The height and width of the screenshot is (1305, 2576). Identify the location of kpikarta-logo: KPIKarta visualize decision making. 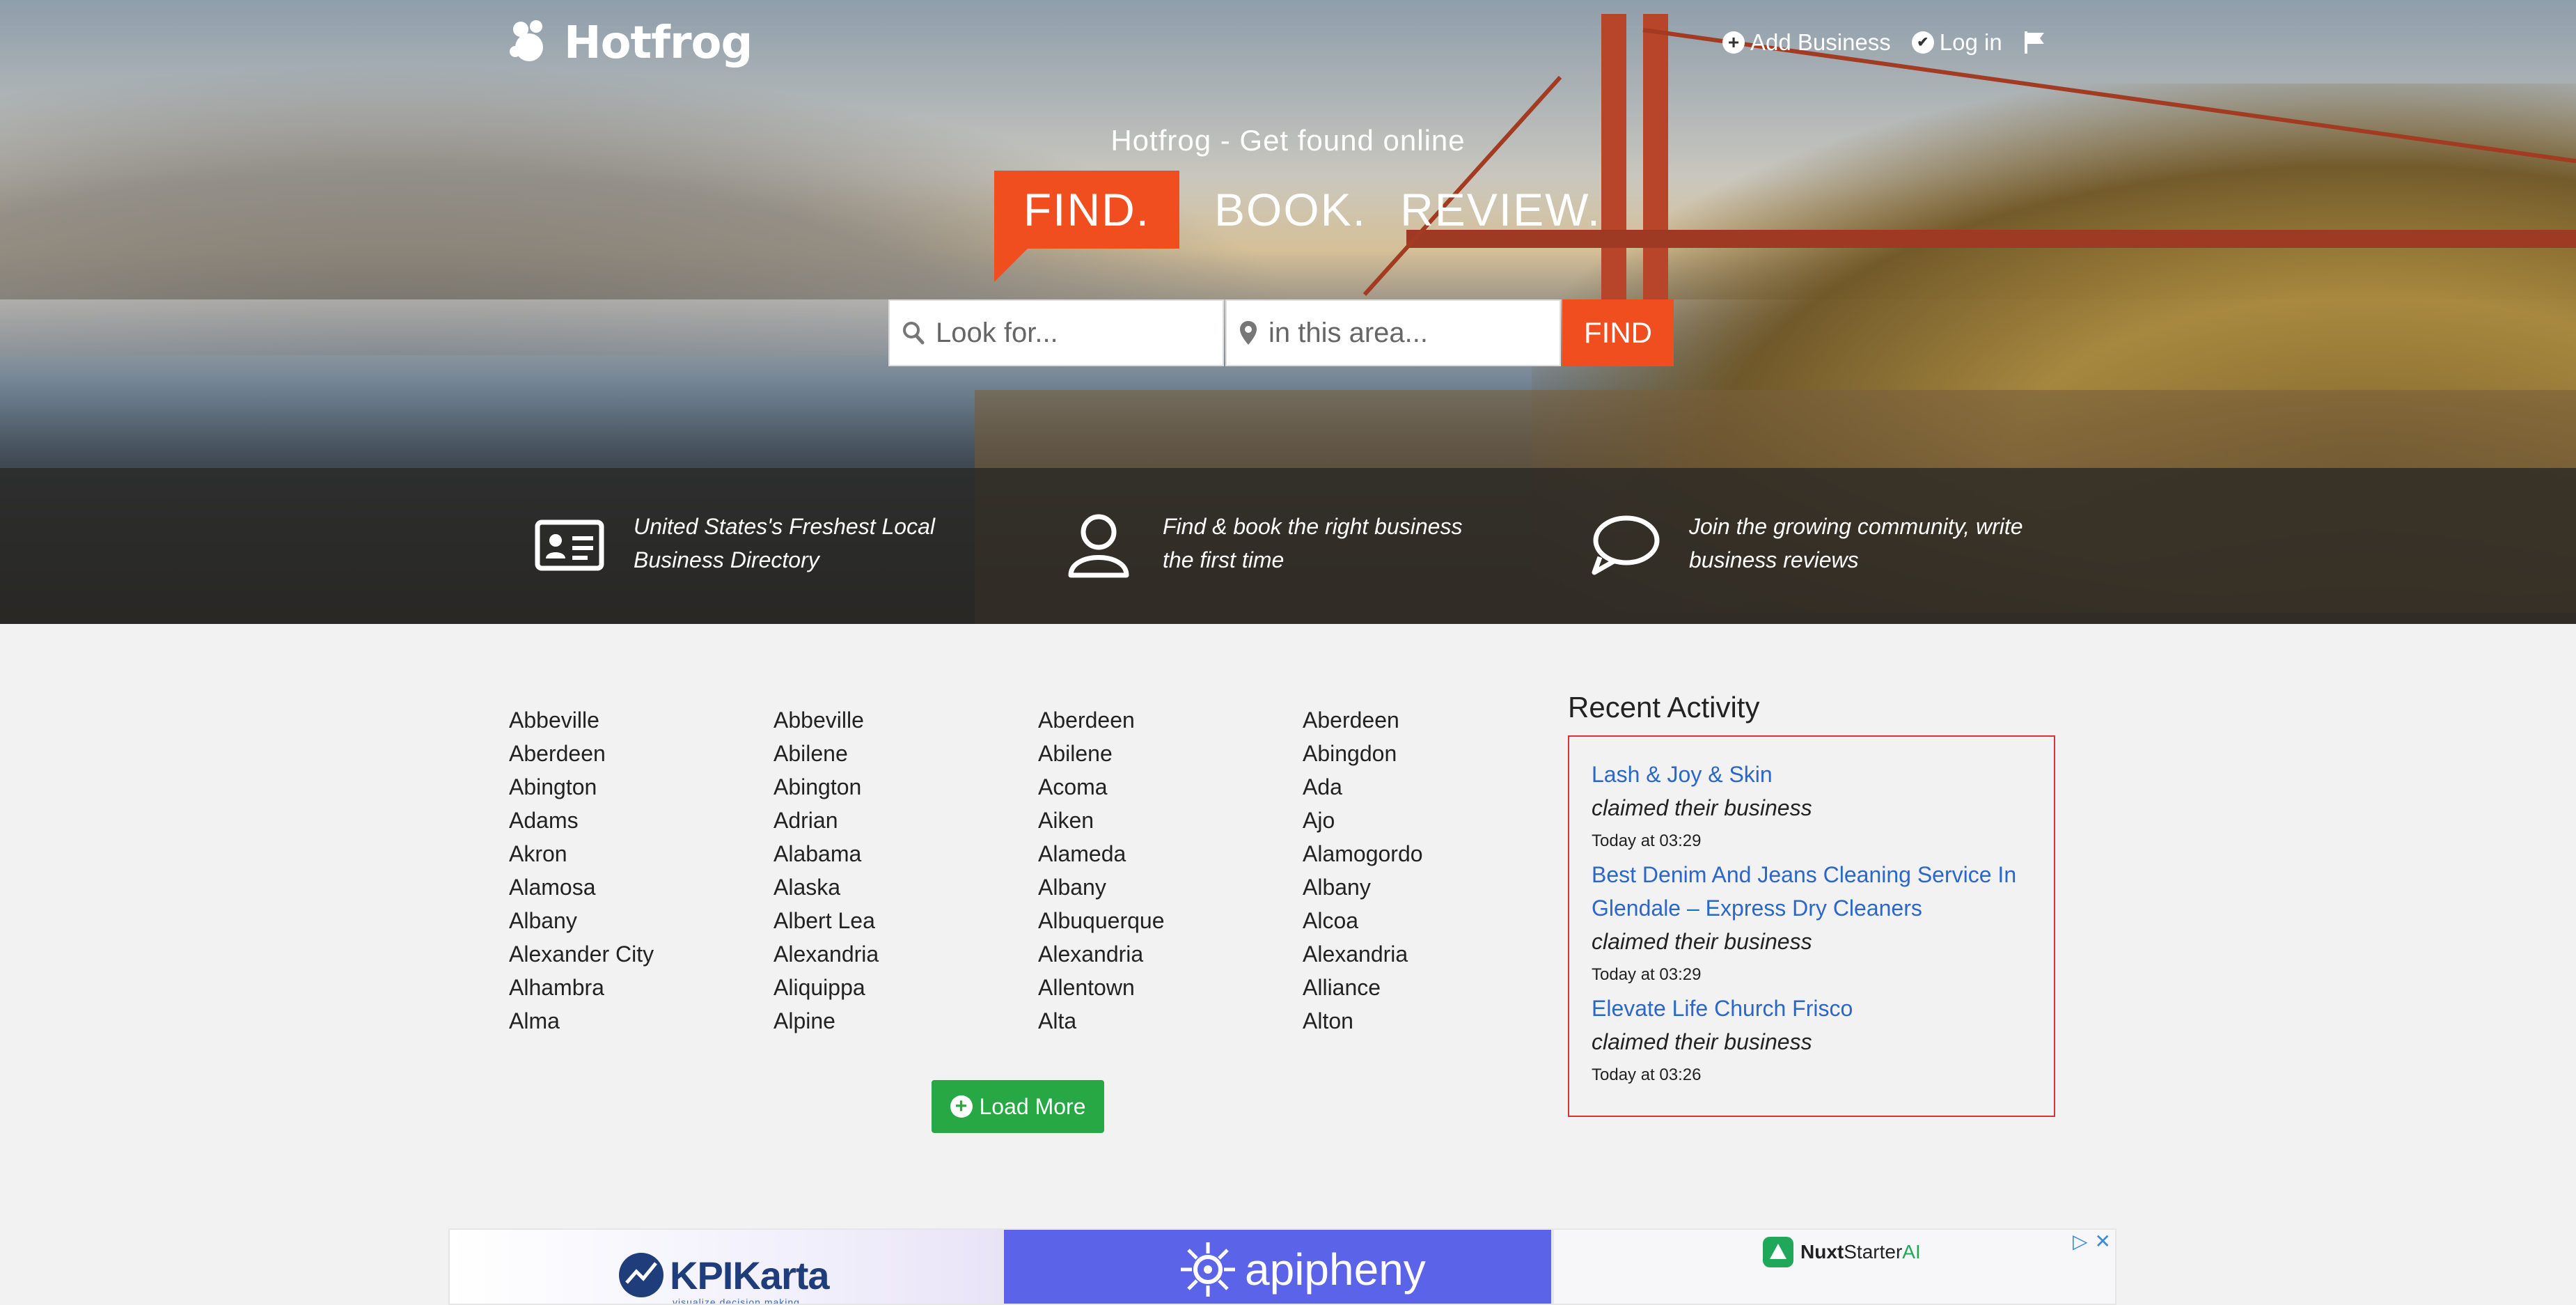
(723, 1277).